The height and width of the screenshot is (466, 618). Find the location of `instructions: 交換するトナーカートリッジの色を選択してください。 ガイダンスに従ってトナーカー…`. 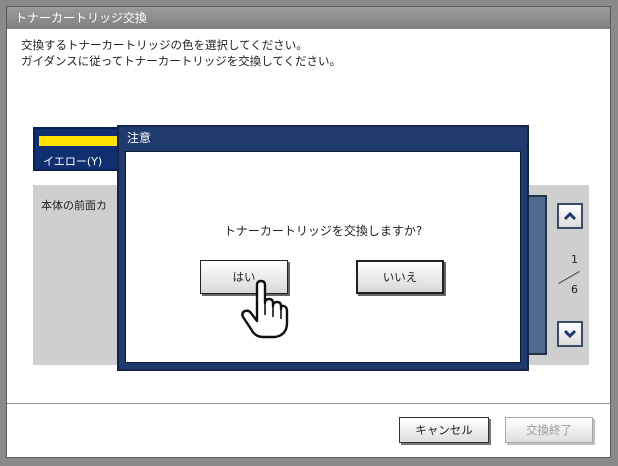

instructions: 交換するトナーカートリッジの色を選択してください。 ガイダンスに従ってトナーカー… is located at coordinates (181, 53).